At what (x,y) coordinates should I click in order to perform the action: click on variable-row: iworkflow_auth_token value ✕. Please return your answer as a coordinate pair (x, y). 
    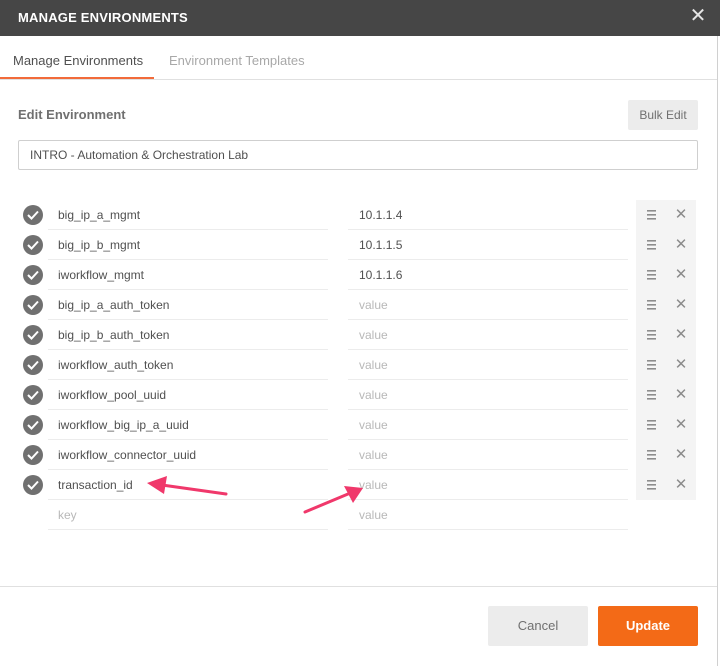
    Looking at the image, I should click on (360, 365).